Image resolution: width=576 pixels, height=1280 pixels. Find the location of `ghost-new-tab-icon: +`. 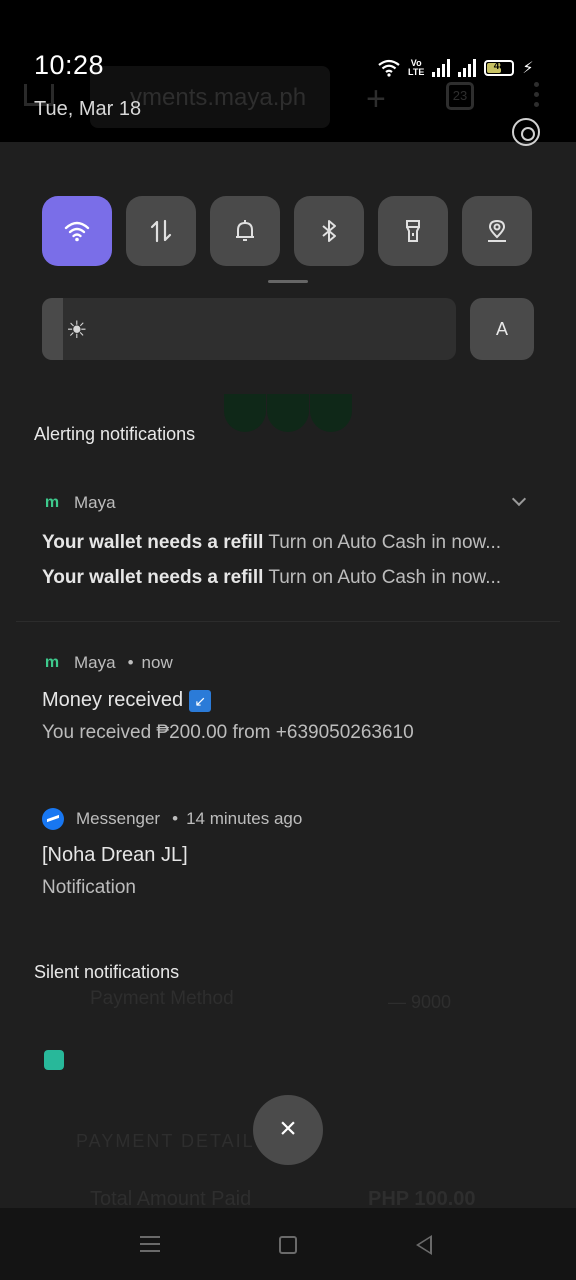

ghost-new-tab-icon: + is located at coordinates (376, 99).